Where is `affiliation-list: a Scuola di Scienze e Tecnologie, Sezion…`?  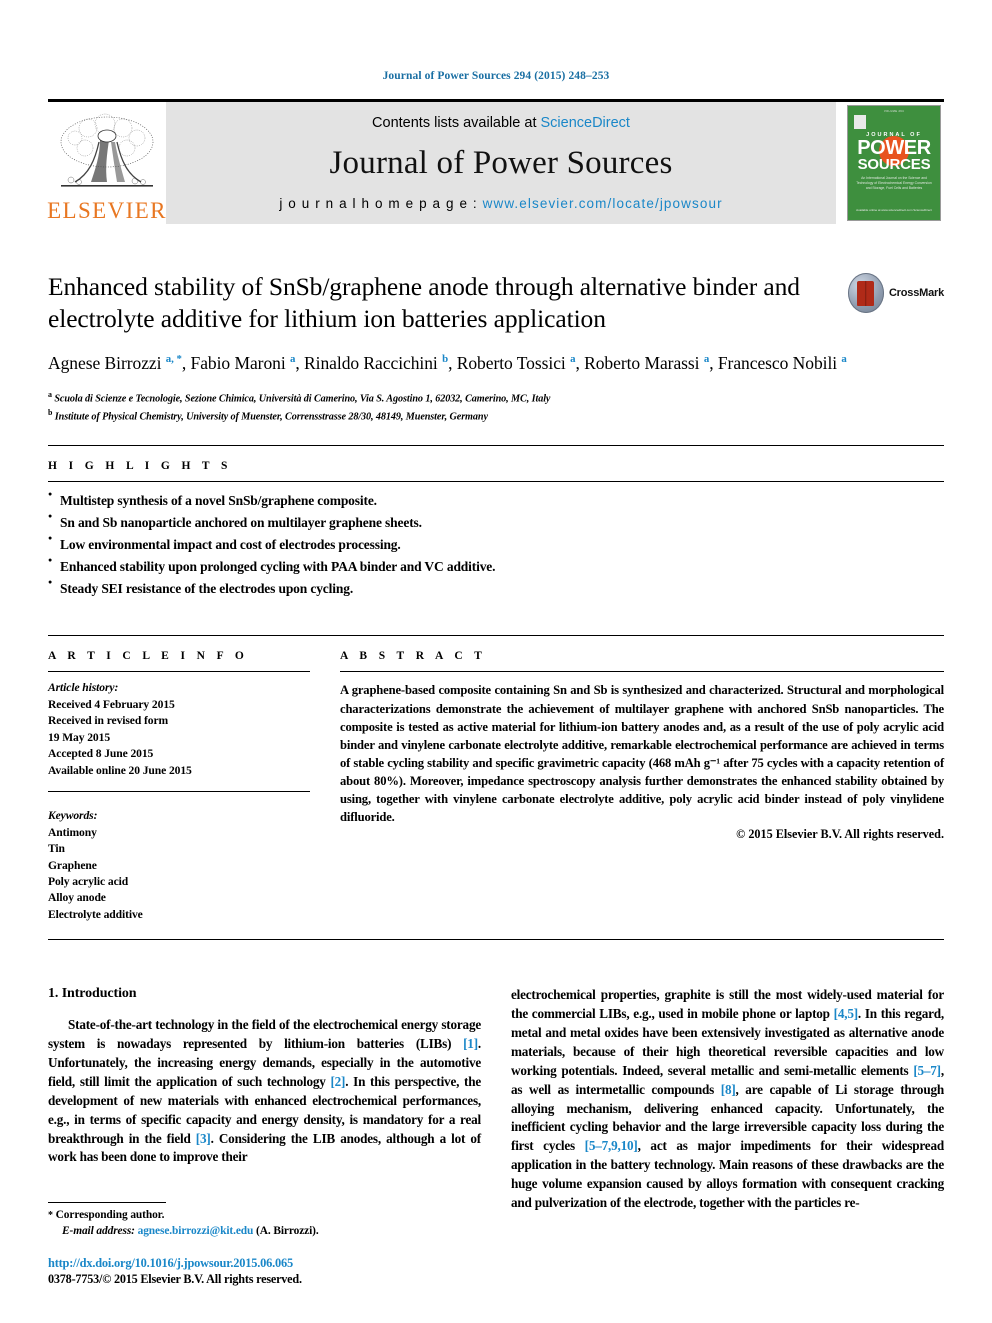 affiliation-list: a Scuola di Scienze e Tecnologie, Sezion… is located at coordinates (496, 407).